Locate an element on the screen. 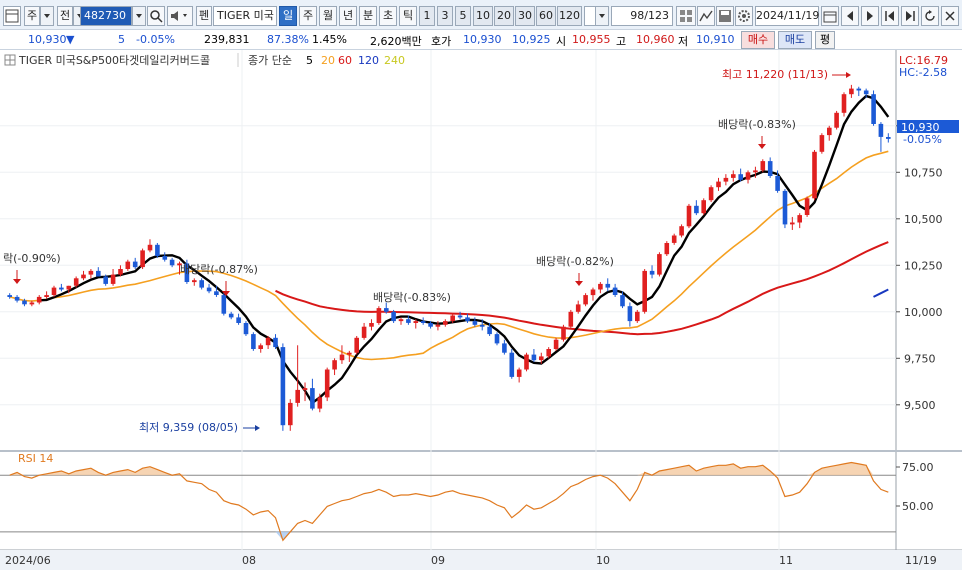 Image resolution: width=962 pixels, height=570 pixels. first-page-icon is located at coordinates (890, 16).